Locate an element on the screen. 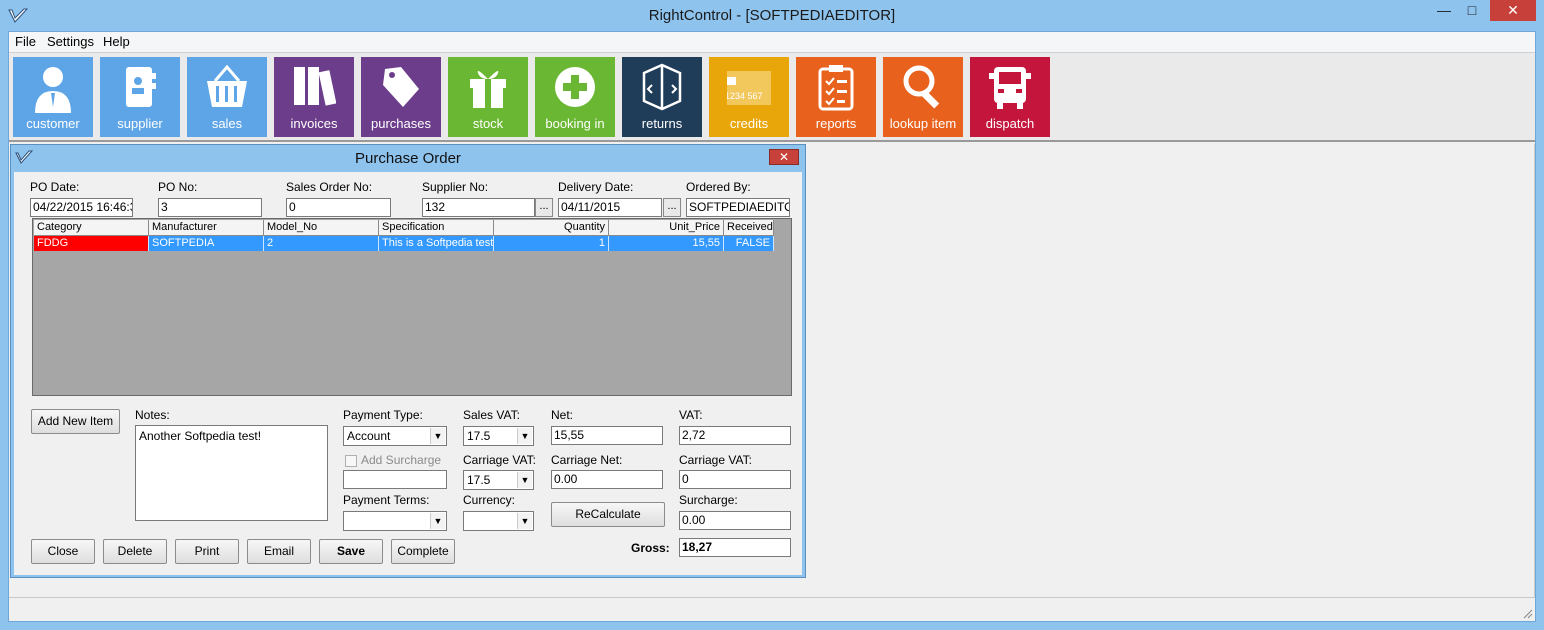 The image size is (1544, 630). table-cell-quantity: 1 is located at coordinates (551, 243).